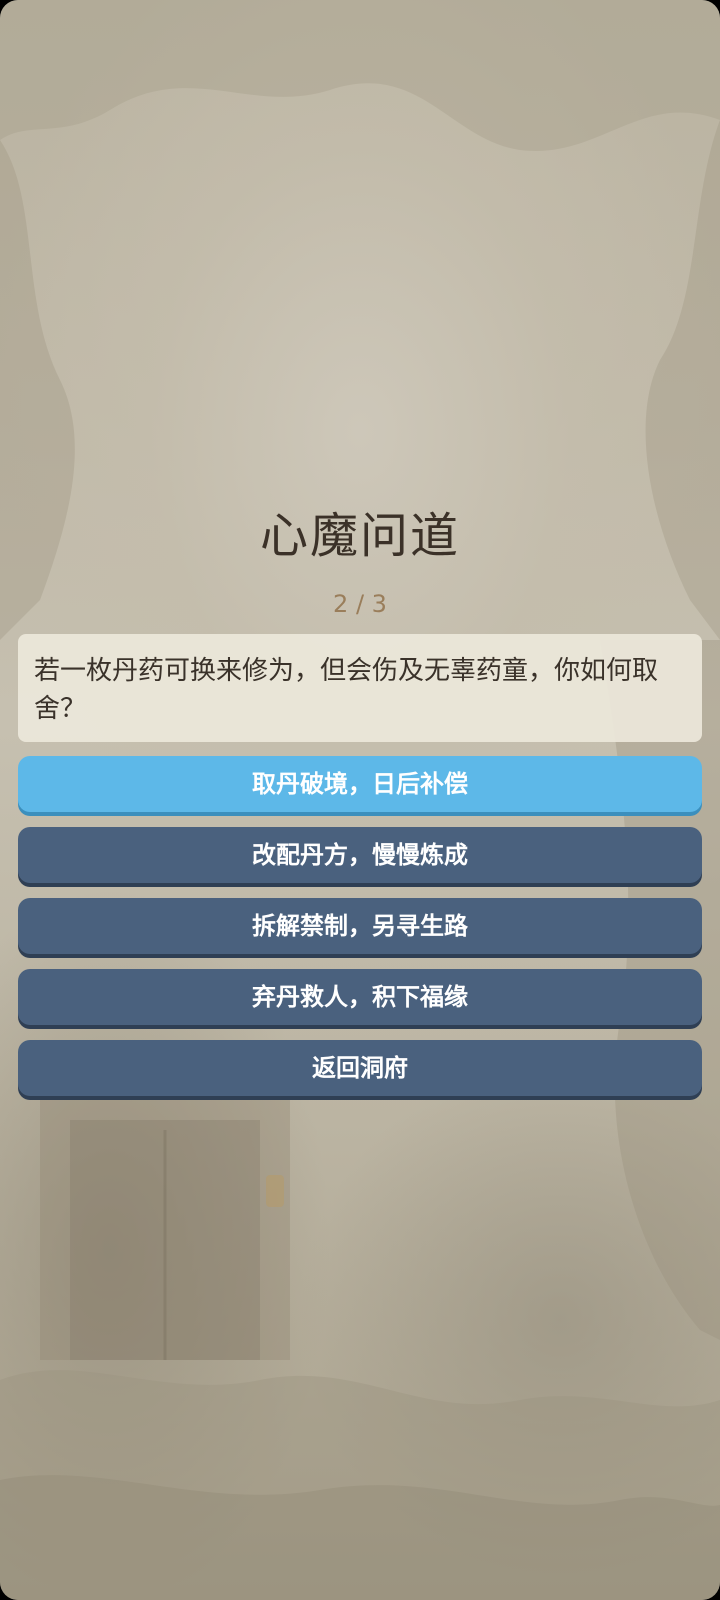  Describe the element at coordinates (360, 997) in the screenshot. I see `option-button-4: 弃丹救人，积下福缘` at that location.